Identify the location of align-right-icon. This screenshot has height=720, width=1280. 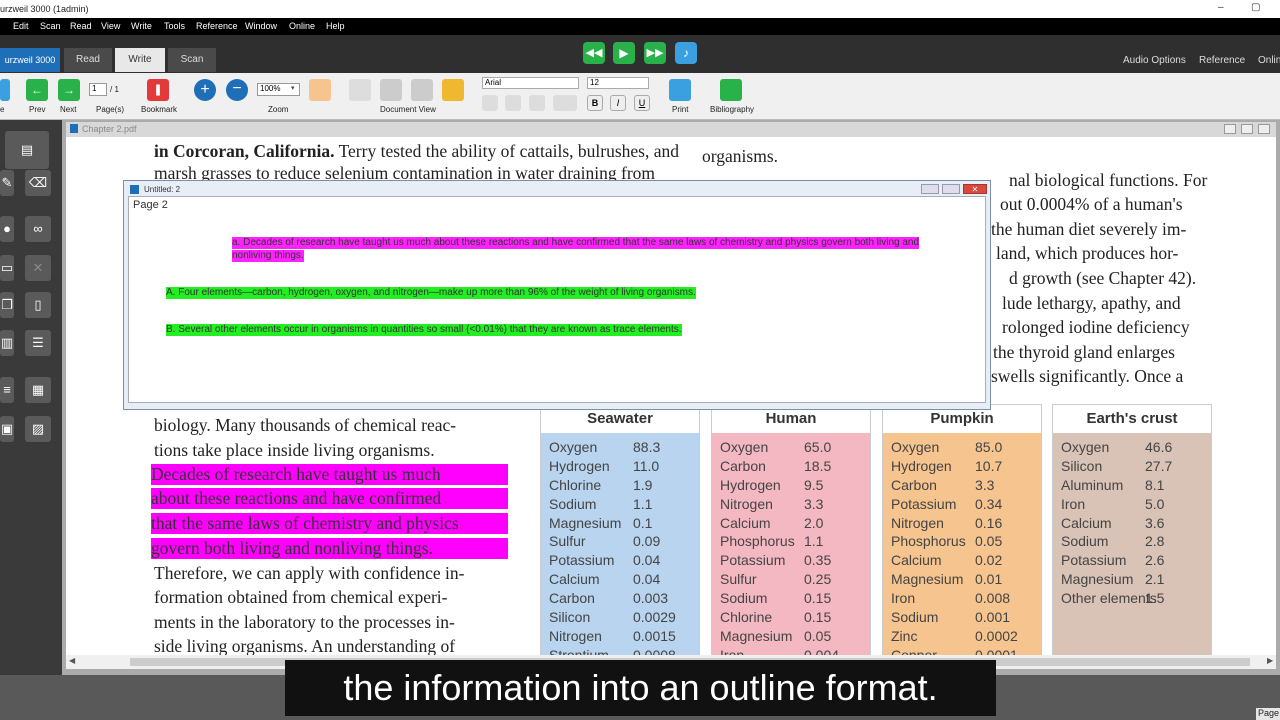
(537, 103).